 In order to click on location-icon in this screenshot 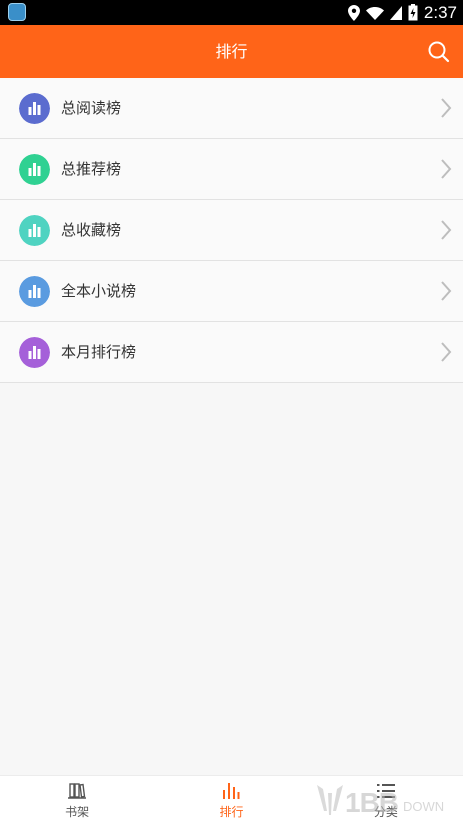, I will do `click(353, 12)`.